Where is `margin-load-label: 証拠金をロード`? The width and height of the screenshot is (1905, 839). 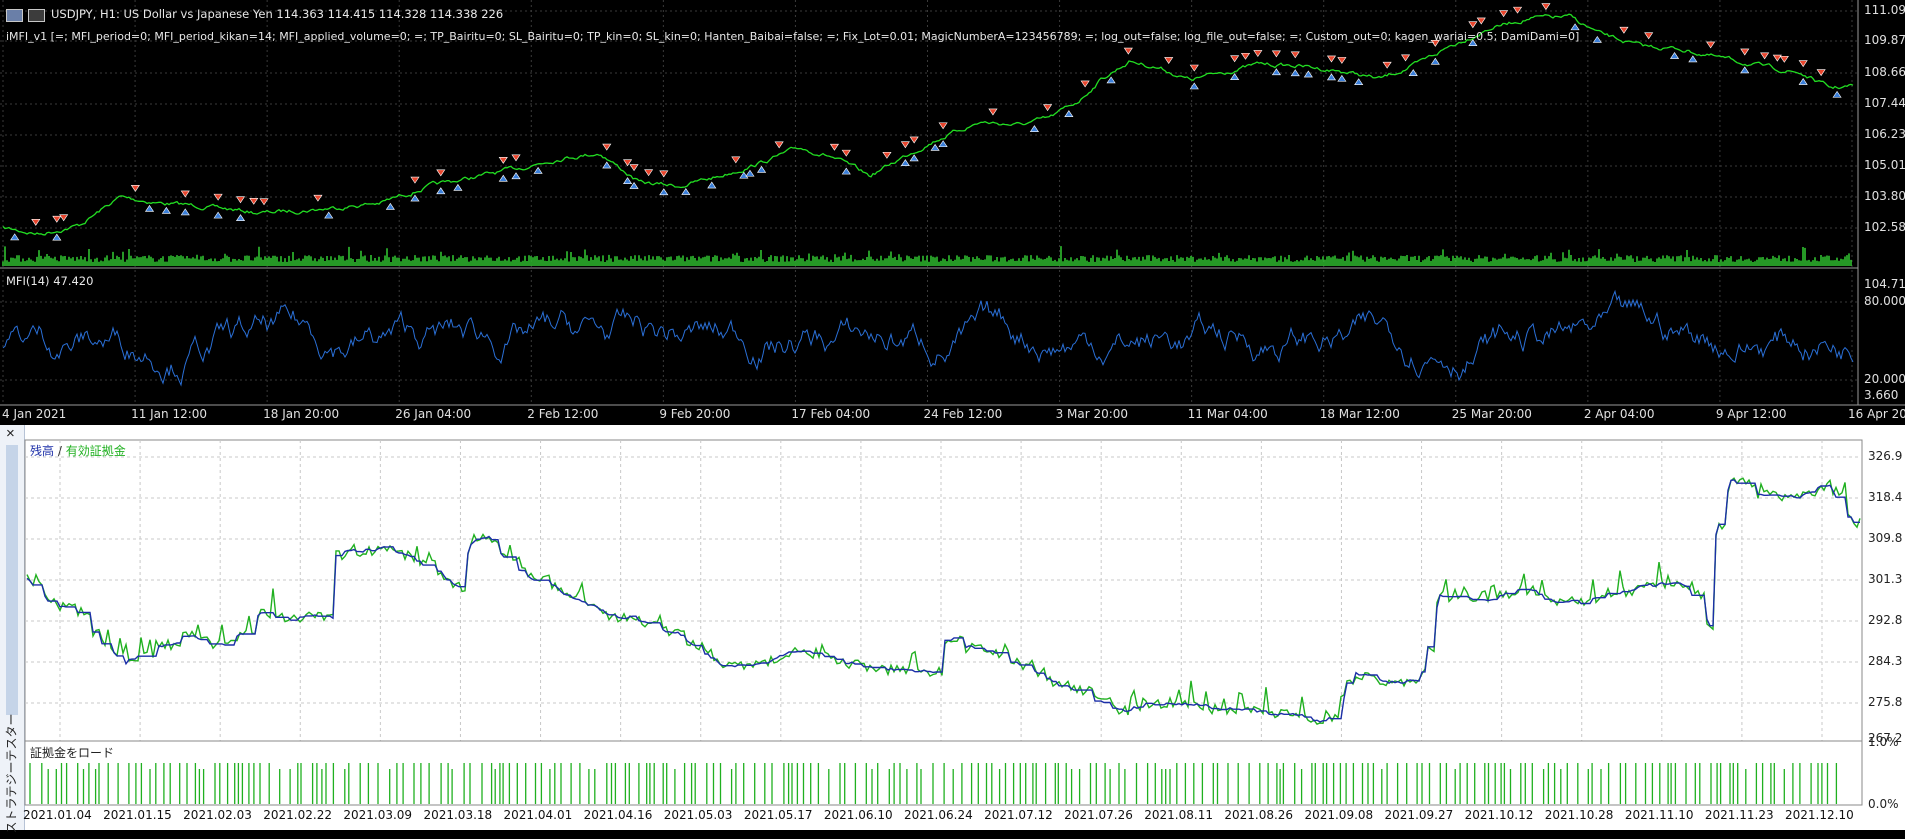
margin-load-label: 証拠金をロード is located at coordinates (72, 753).